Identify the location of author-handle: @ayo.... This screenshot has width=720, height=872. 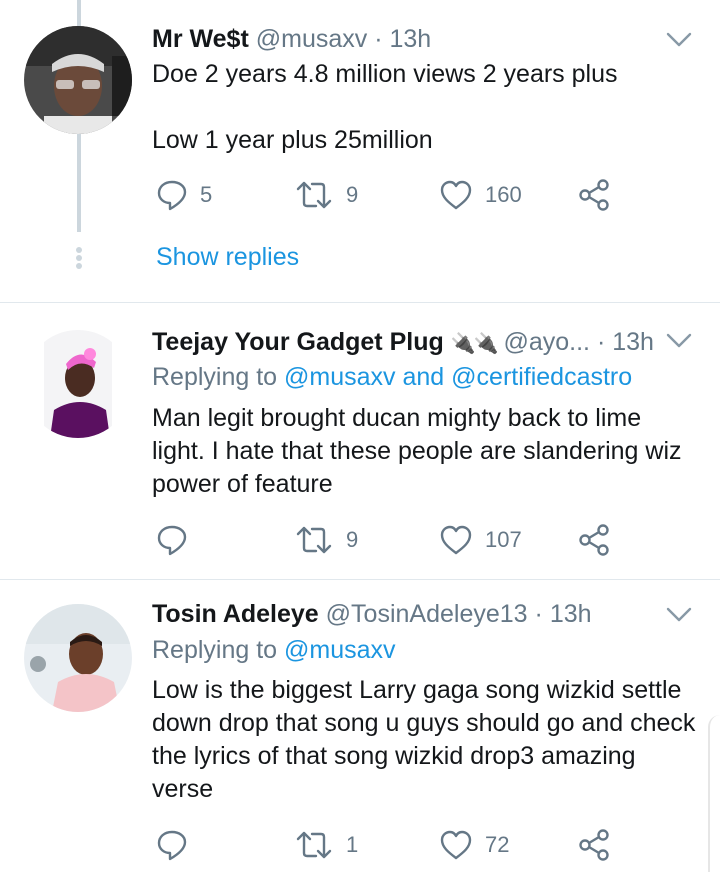
(546, 342).